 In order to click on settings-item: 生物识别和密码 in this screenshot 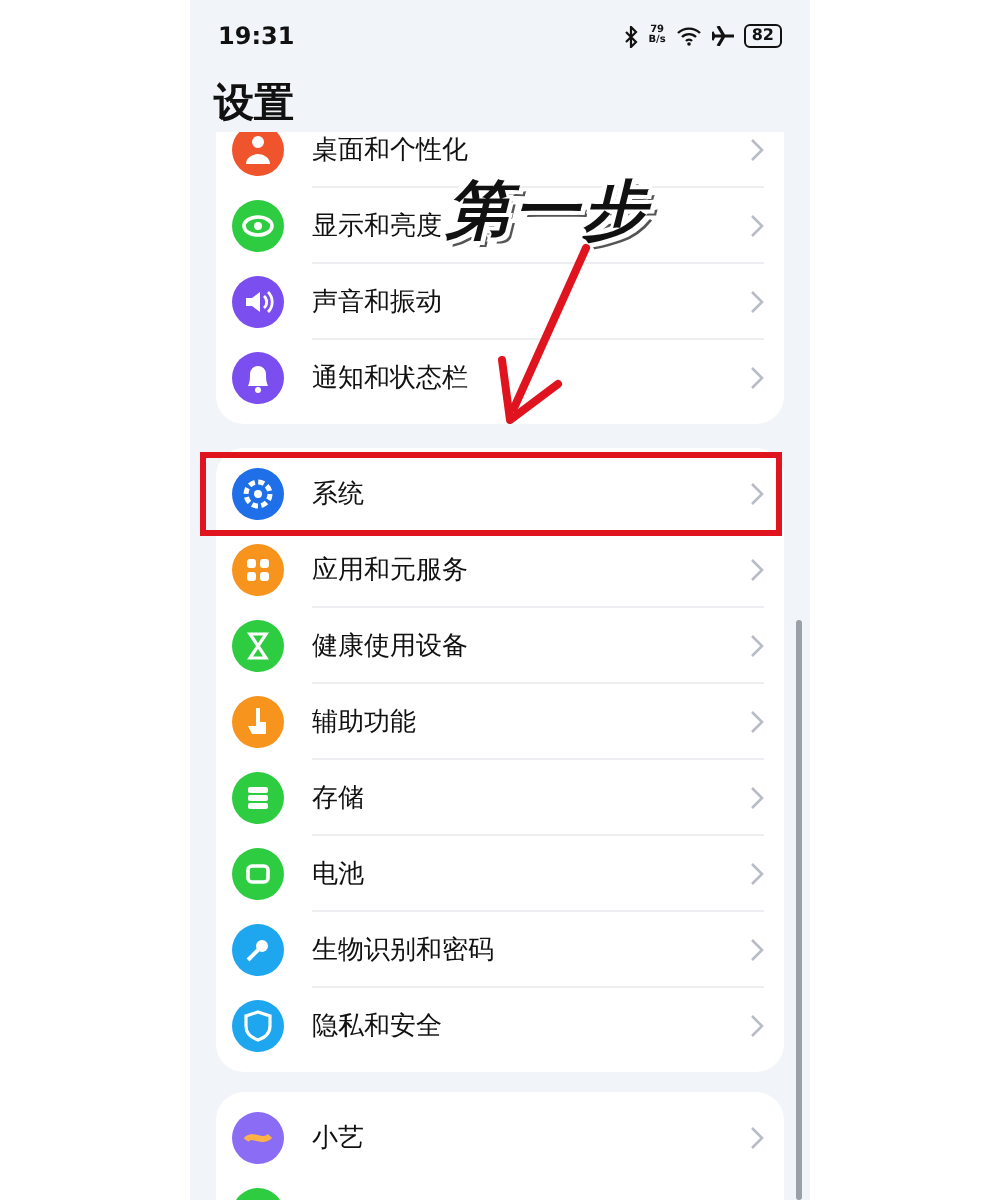, I will do `click(403, 949)`.